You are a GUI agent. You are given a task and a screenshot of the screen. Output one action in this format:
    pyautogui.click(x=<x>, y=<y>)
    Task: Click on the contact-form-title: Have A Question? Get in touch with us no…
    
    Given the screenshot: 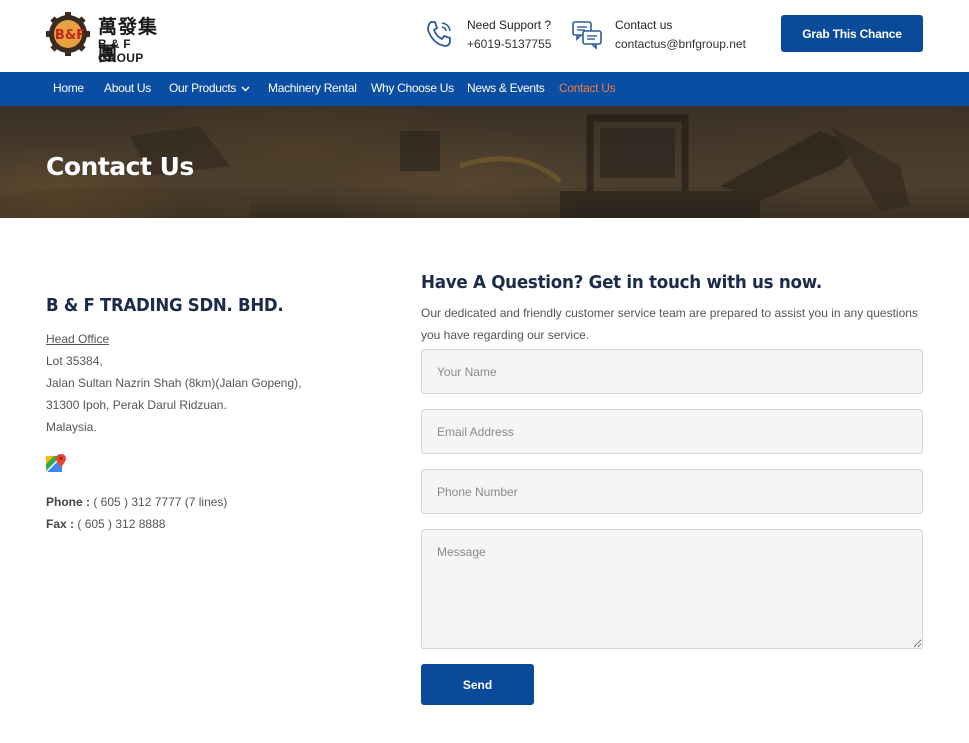 What is the action you would take?
    pyautogui.click(x=621, y=282)
    